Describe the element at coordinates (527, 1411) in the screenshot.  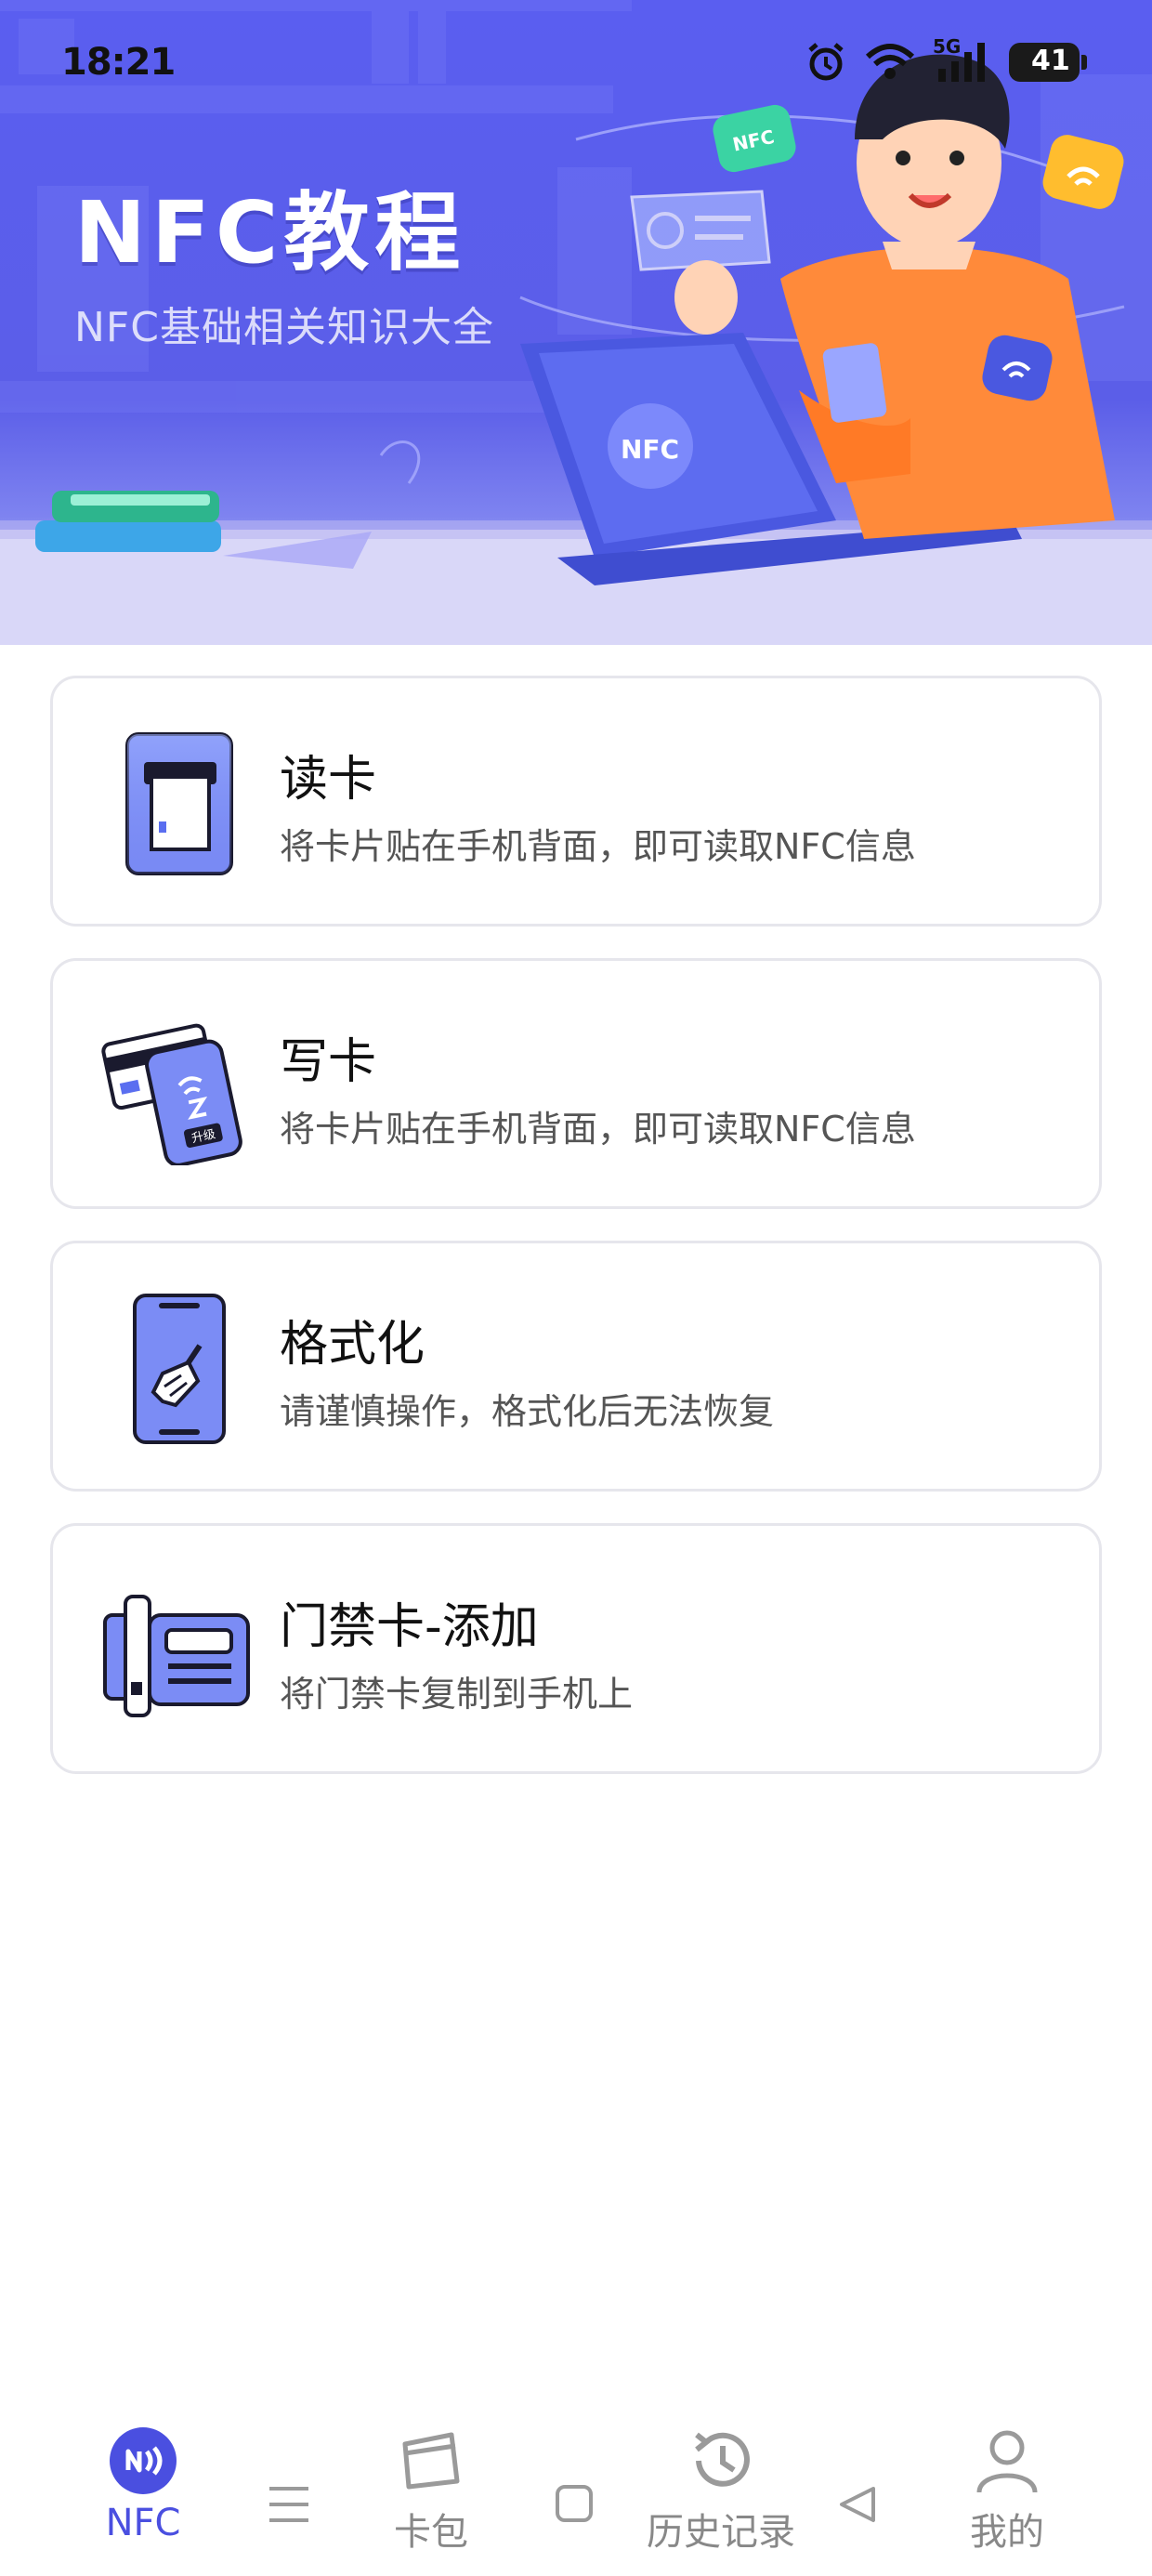
I see `card-description: 请谨慎操作，格式化后无法恢复` at that location.